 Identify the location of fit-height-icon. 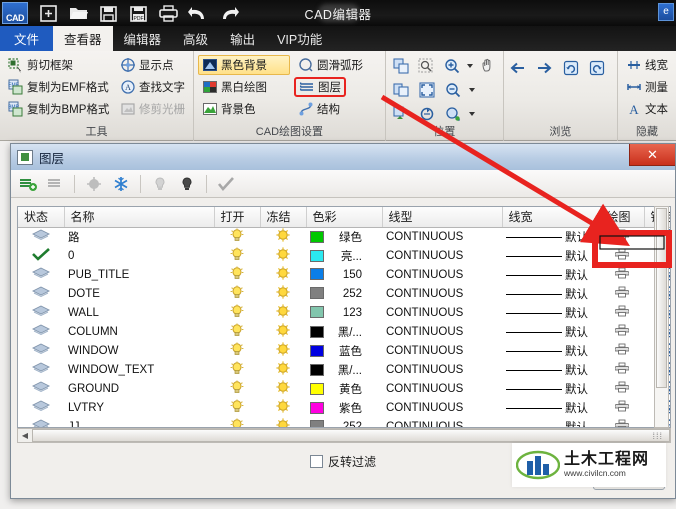
(401, 114).